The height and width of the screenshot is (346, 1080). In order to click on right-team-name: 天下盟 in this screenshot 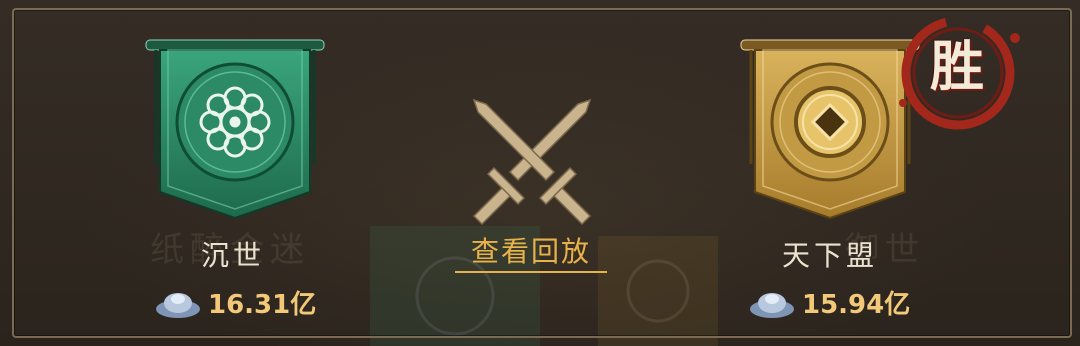, I will do `click(829, 255)`.